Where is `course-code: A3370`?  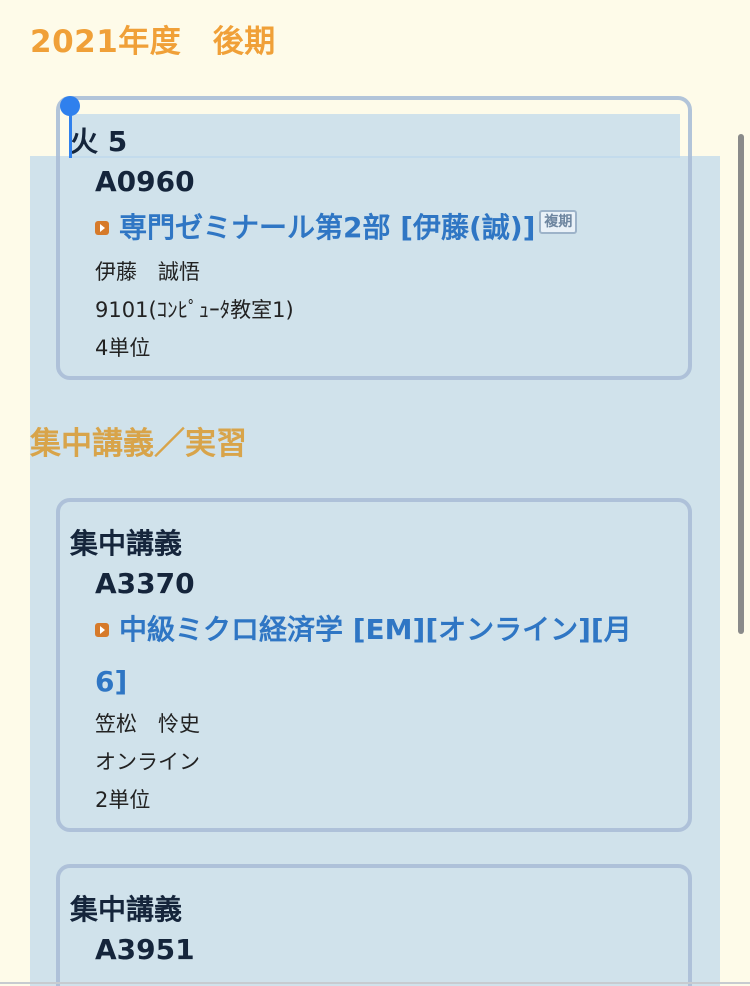 course-code: A3370 is located at coordinates (145, 583).